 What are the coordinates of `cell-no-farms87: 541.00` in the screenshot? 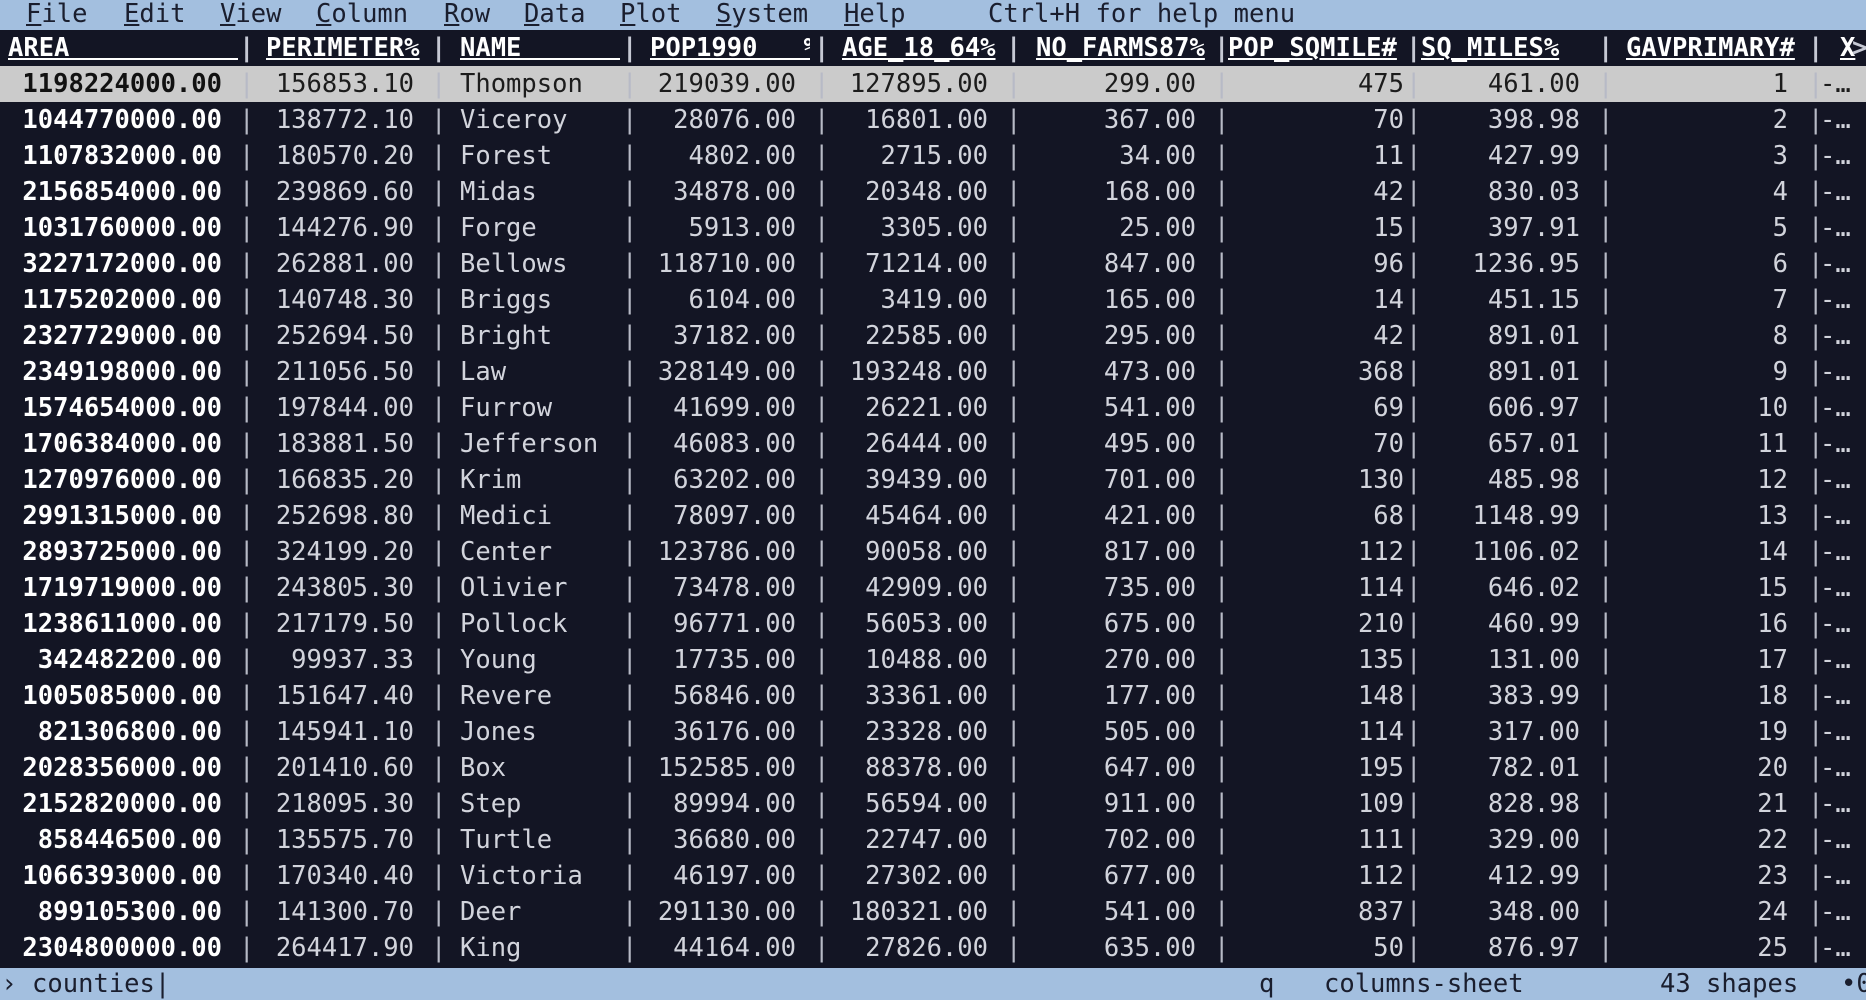 It's located at (1108, 408).